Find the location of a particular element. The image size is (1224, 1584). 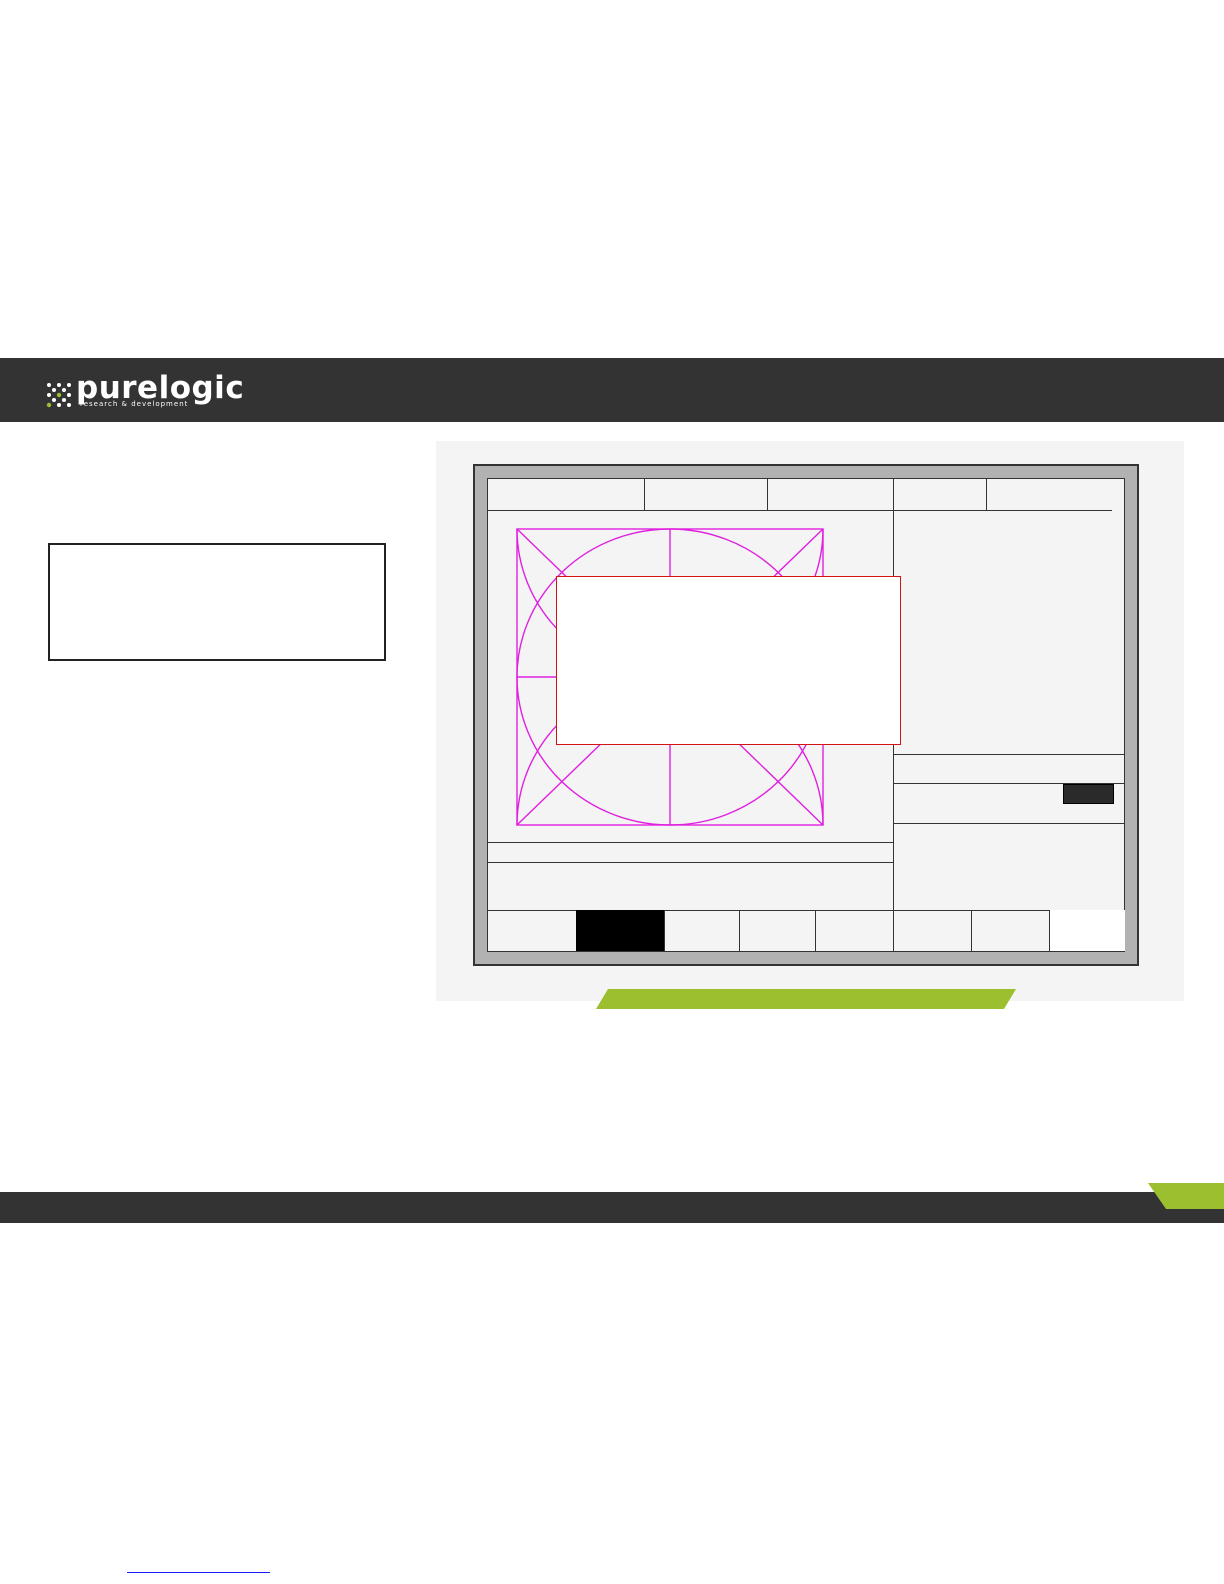

softkey-last is located at coordinates (1087, 930).